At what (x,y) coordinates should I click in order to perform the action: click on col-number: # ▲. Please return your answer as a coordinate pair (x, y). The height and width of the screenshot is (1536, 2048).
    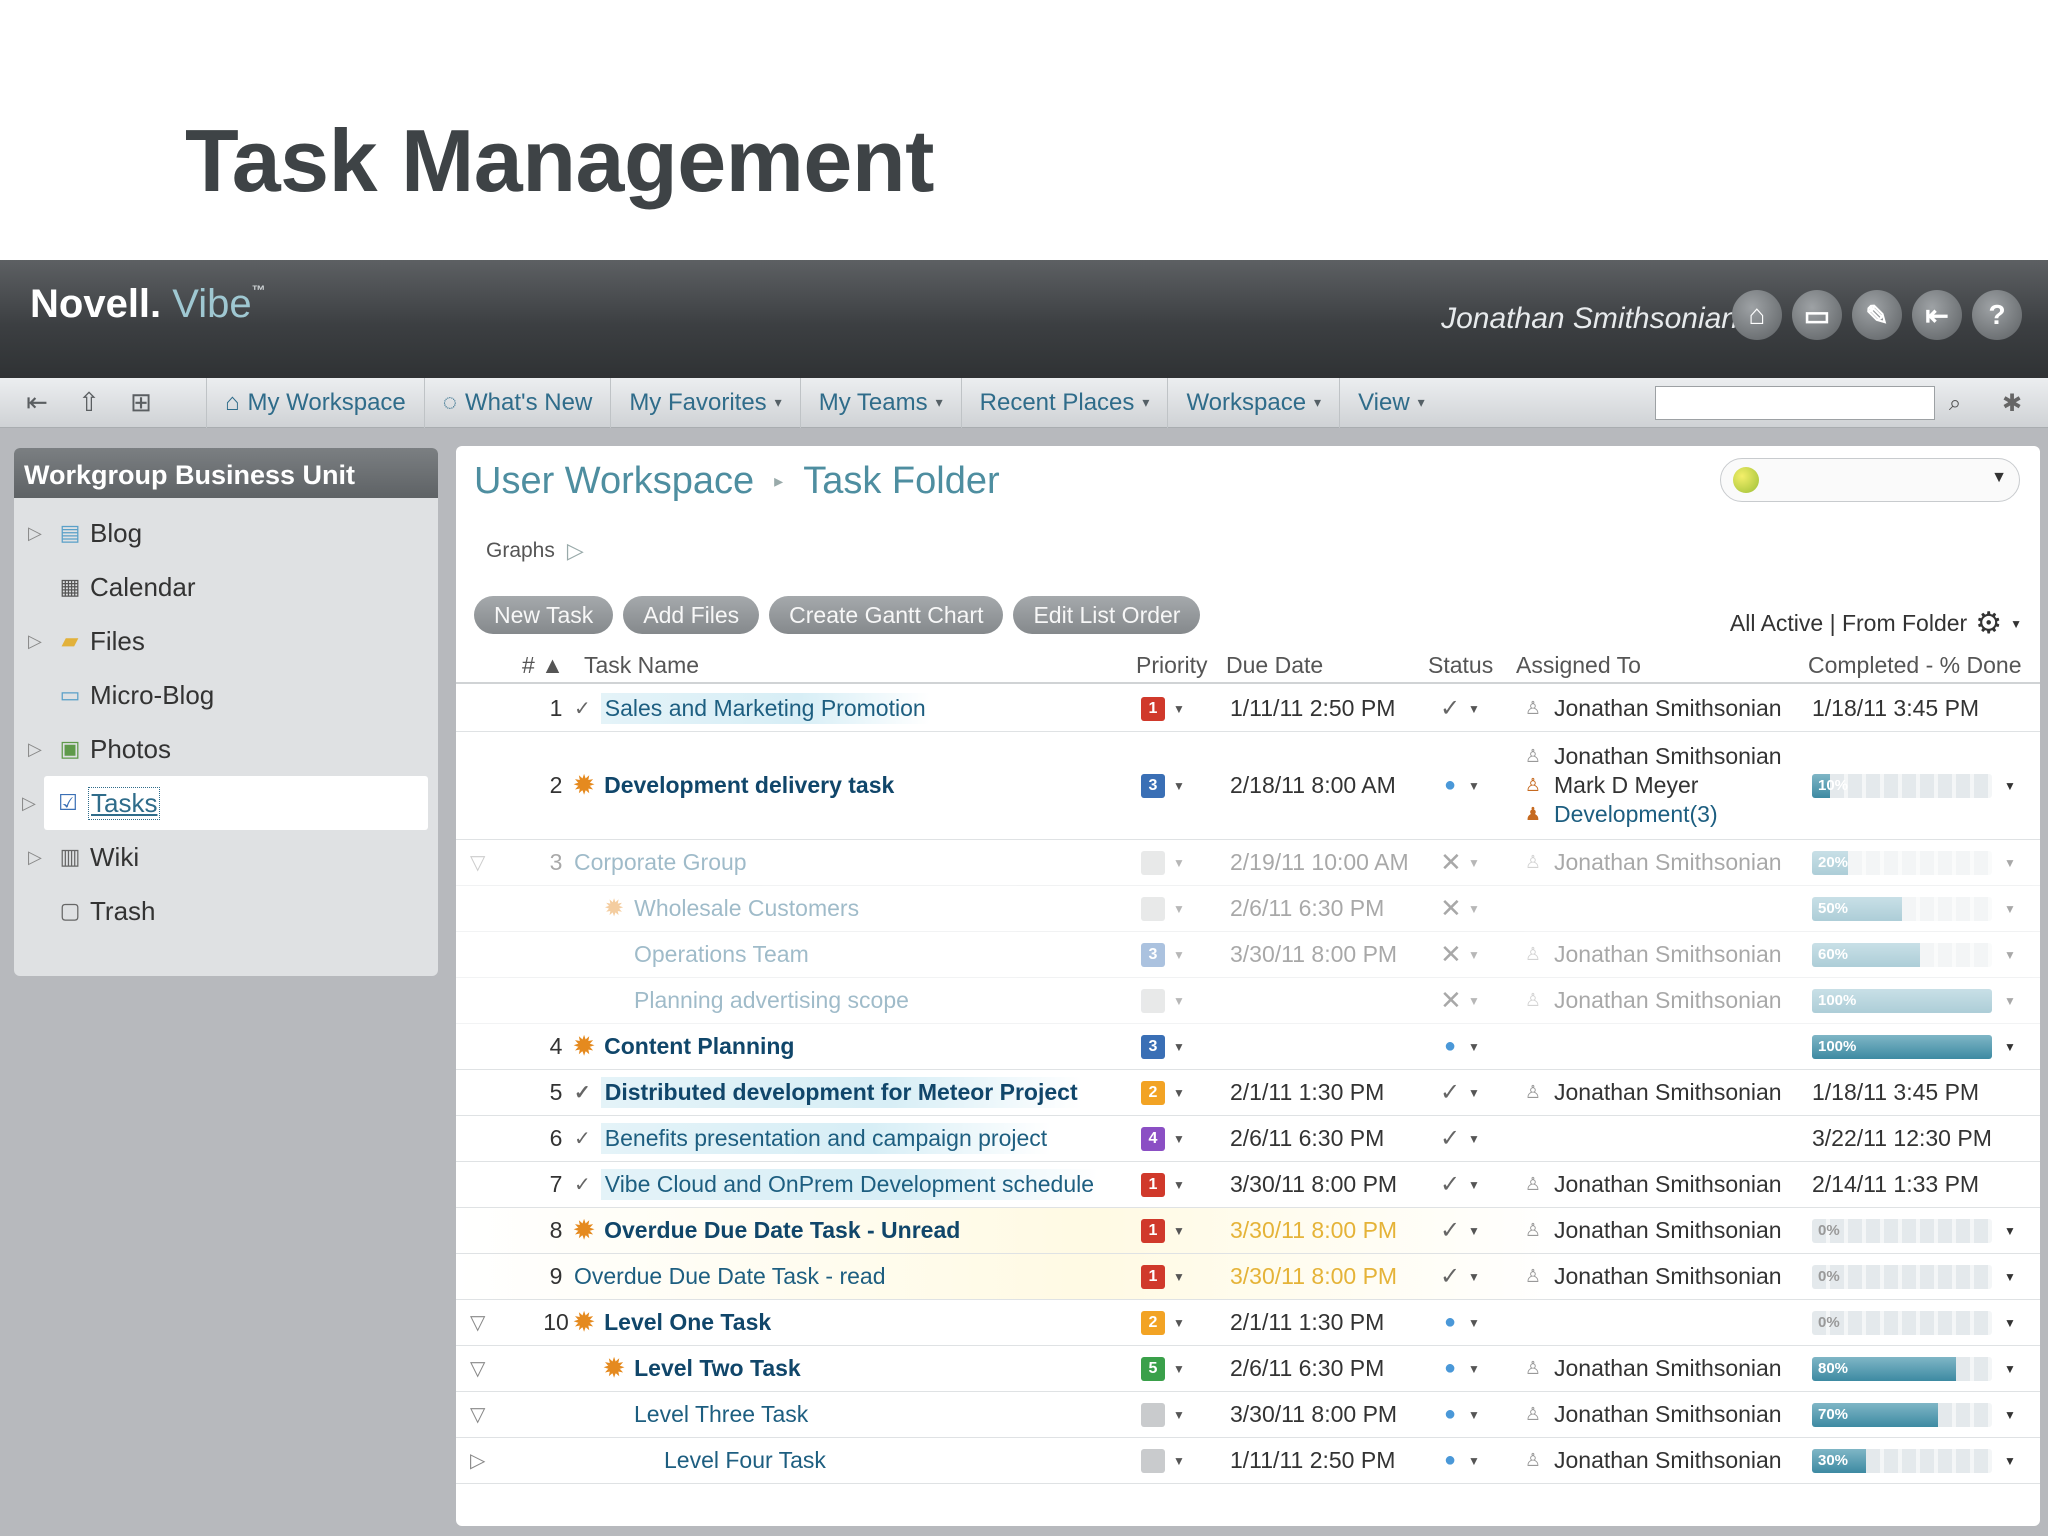
    Looking at the image, I should click on (543, 665).